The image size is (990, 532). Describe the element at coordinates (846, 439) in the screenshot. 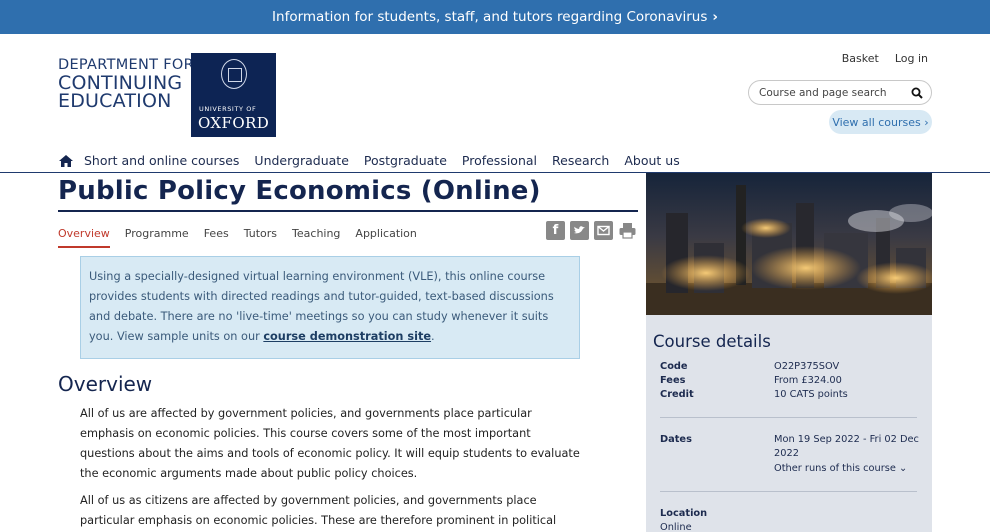

I see `dates-value-line-1: Mon 19 Sep 2022 - Fri 02 Dec` at that location.